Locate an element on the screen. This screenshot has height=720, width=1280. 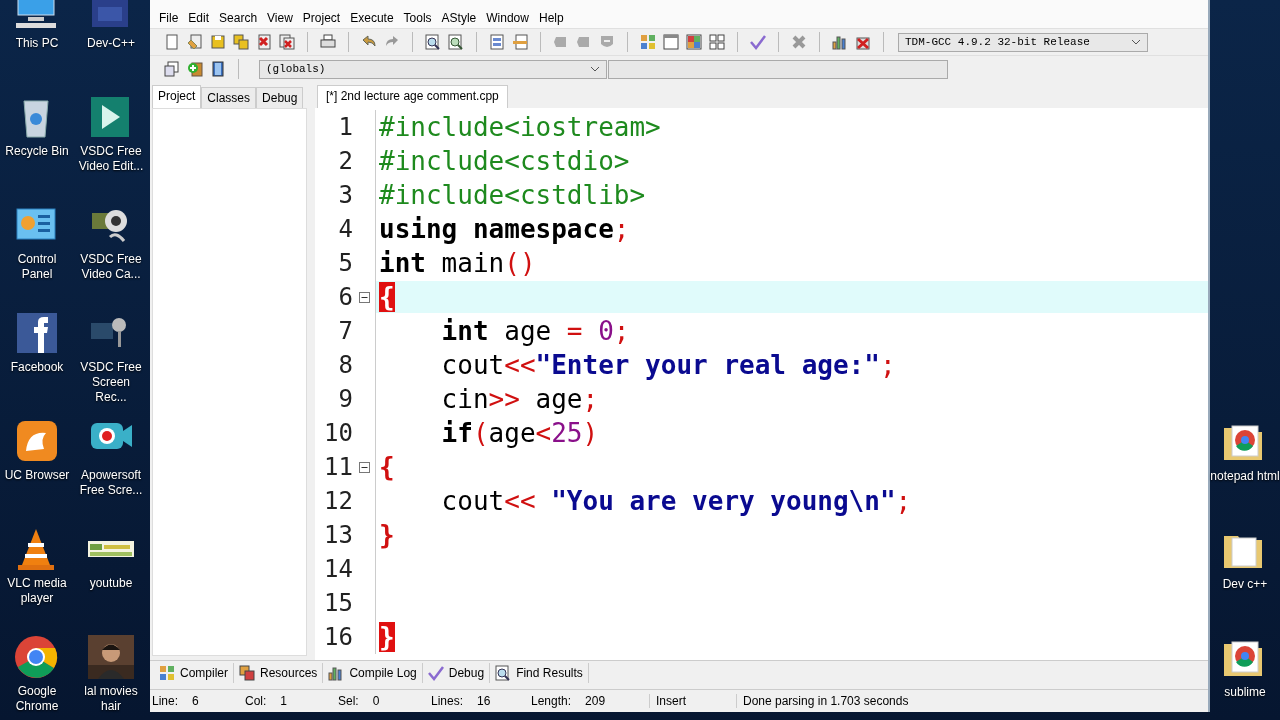
menu-item: AStyle is located at coordinates (459, 18).